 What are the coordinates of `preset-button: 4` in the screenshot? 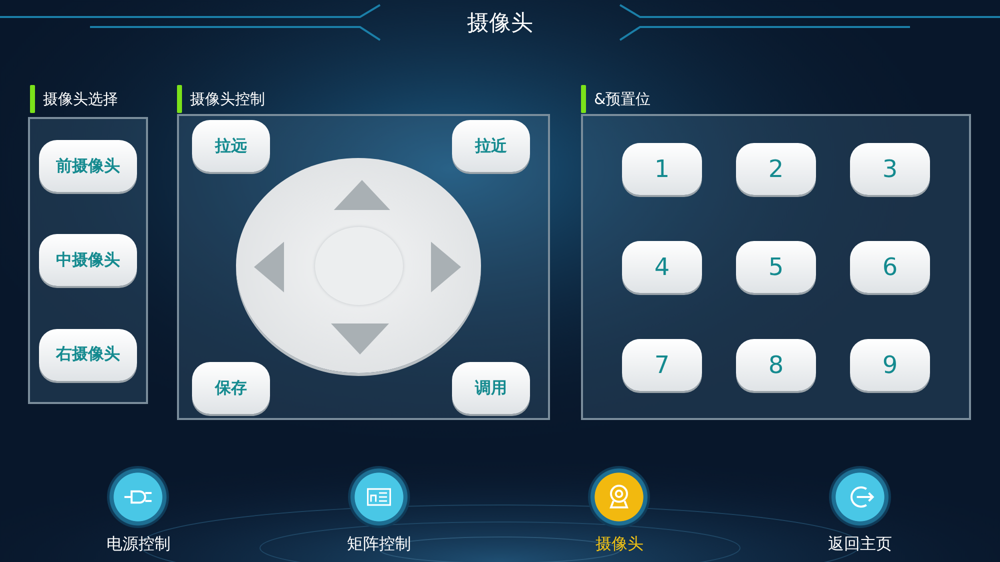 It's located at (662, 267).